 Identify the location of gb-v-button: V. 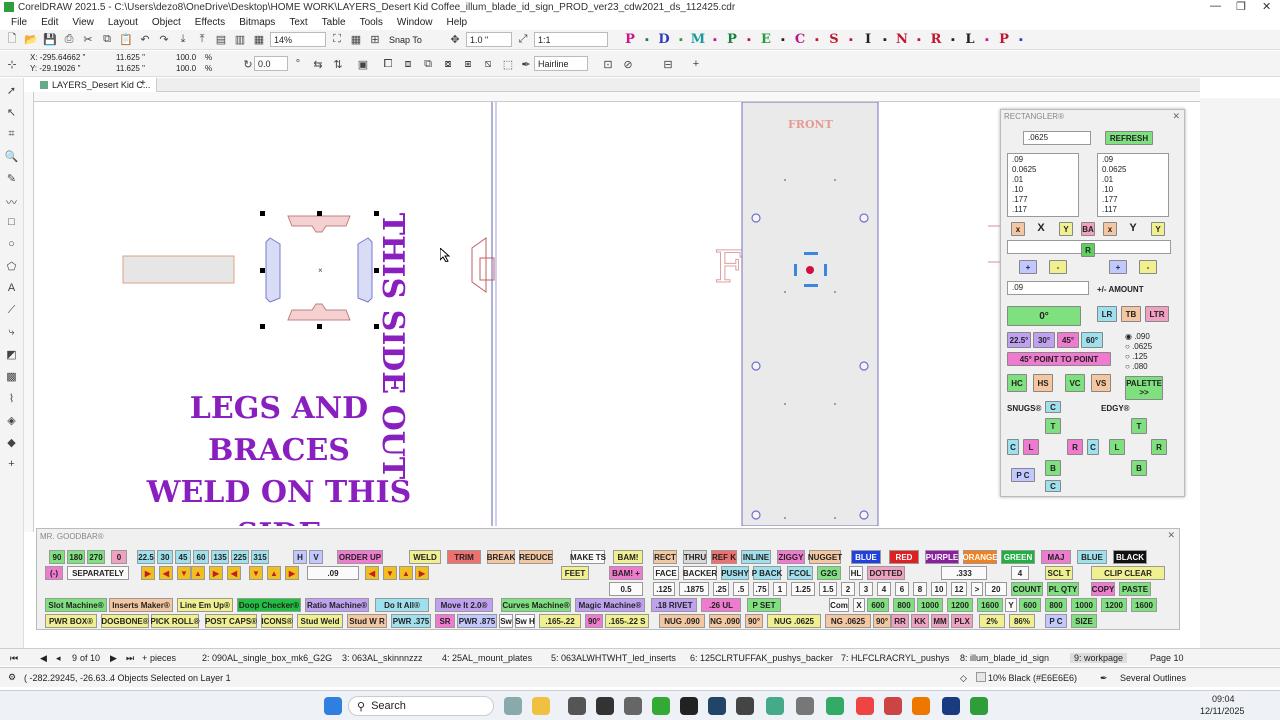
(316, 557).